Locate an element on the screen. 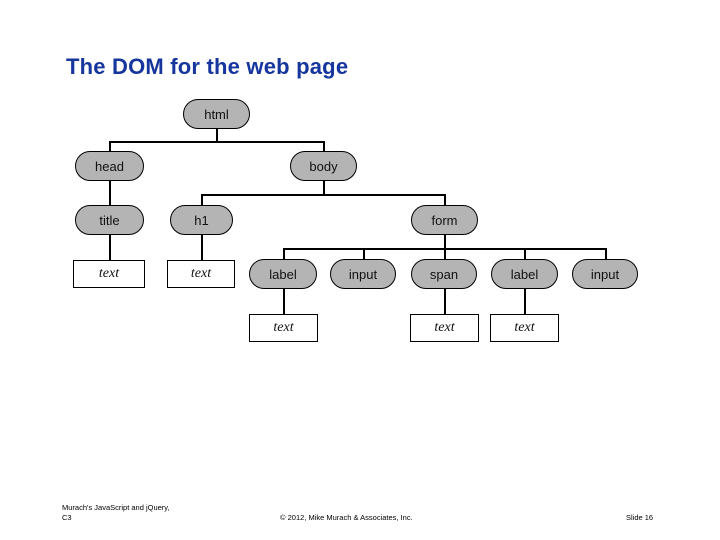 Image resolution: width=720 pixels, height=540 pixels. footer-chapter: C3 is located at coordinates (67, 517).